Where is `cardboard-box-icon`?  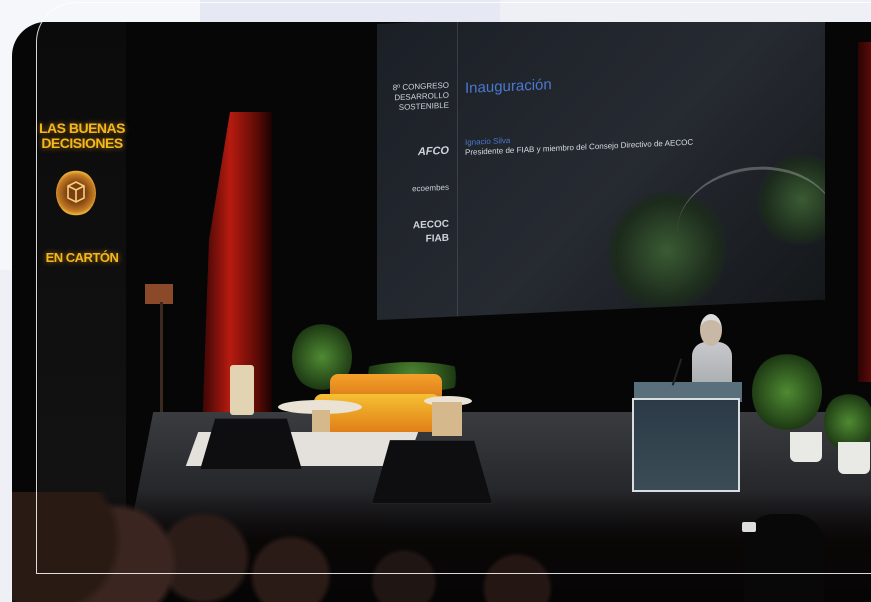
cardboard-box-icon is located at coordinates (76, 193).